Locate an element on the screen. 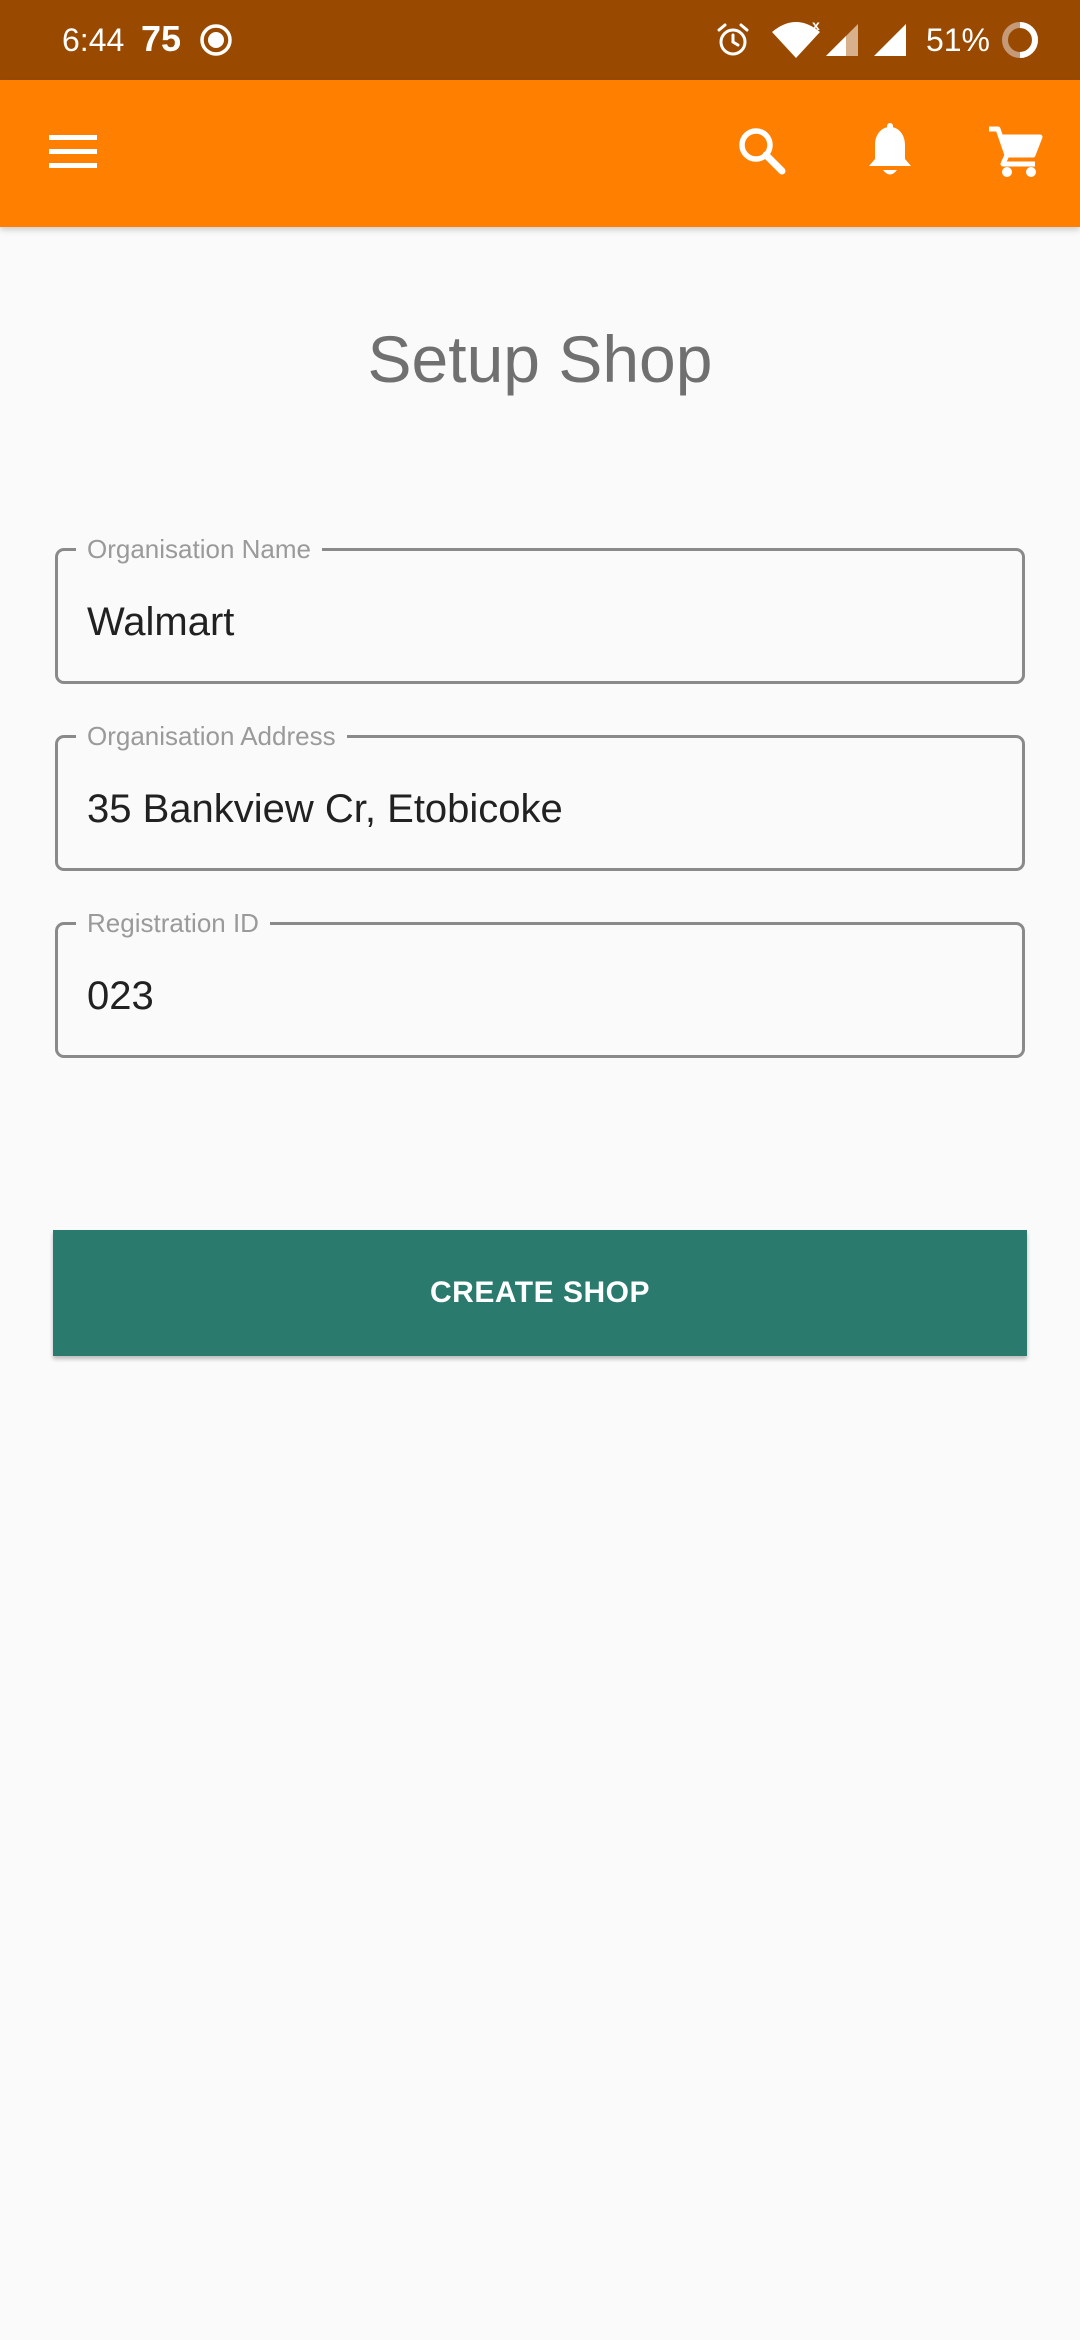  notifications-button is located at coordinates (890, 153).